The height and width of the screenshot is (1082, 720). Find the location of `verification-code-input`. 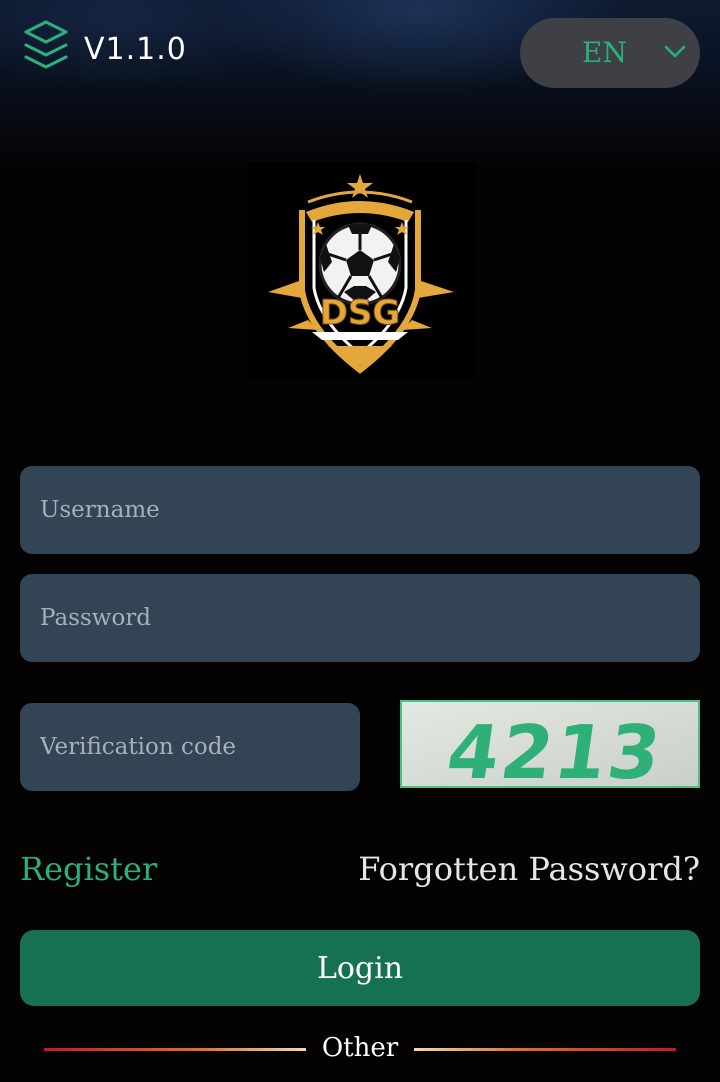

verification-code-input is located at coordinates (190, 747).